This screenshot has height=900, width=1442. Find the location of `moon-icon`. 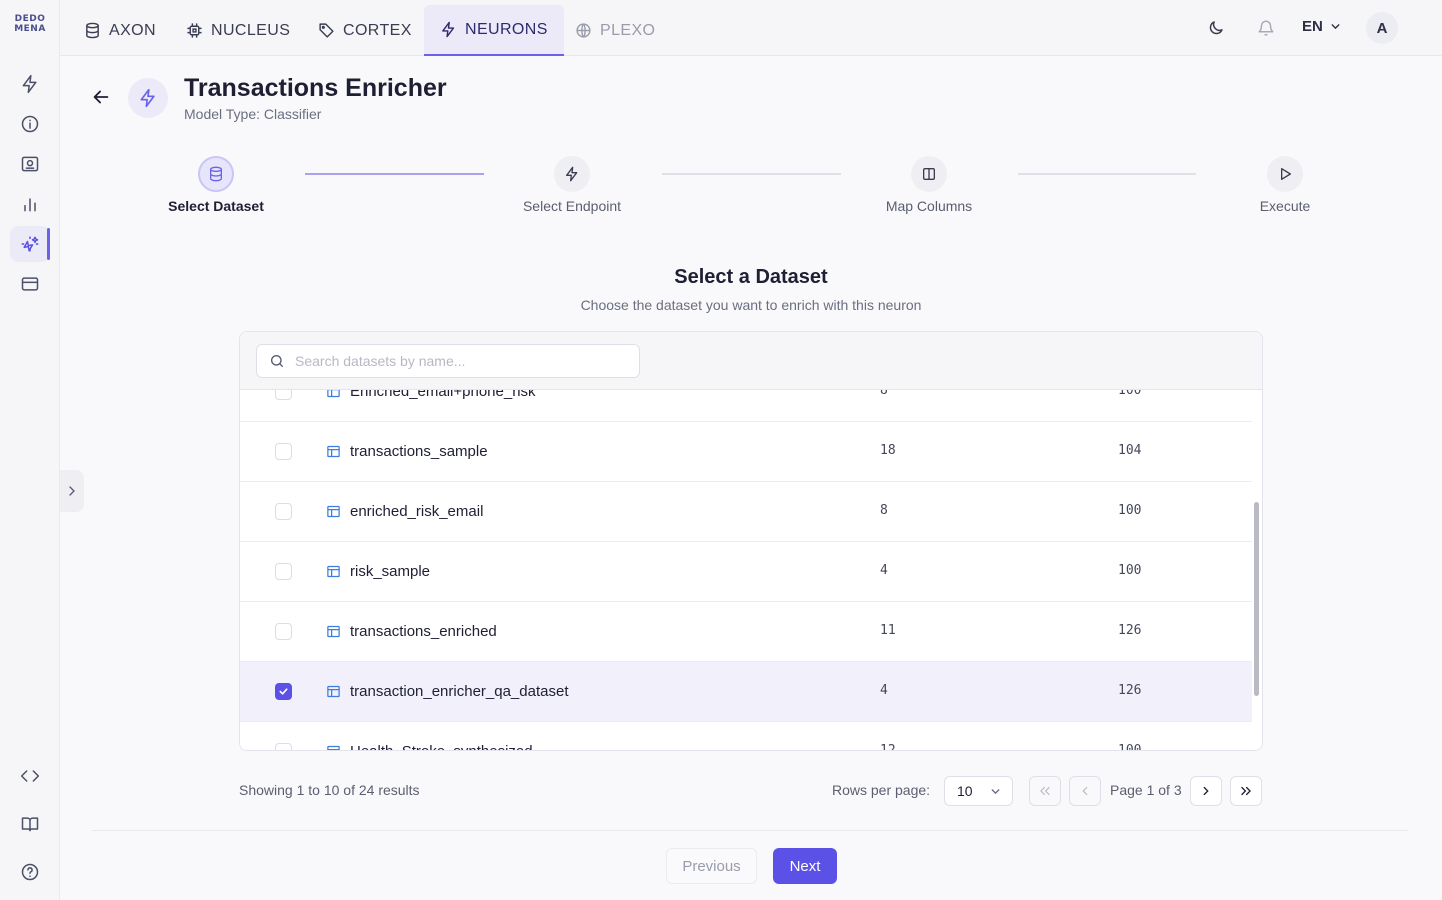

moon-icon is located at coordinates (1216, 28).